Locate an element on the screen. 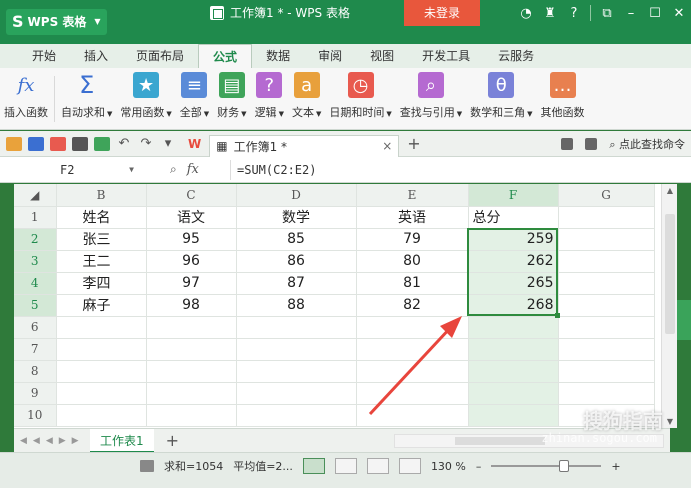 The width and height of the screenshot is (691, 488). page-layout-view-button is located at coordinates (377, 466).